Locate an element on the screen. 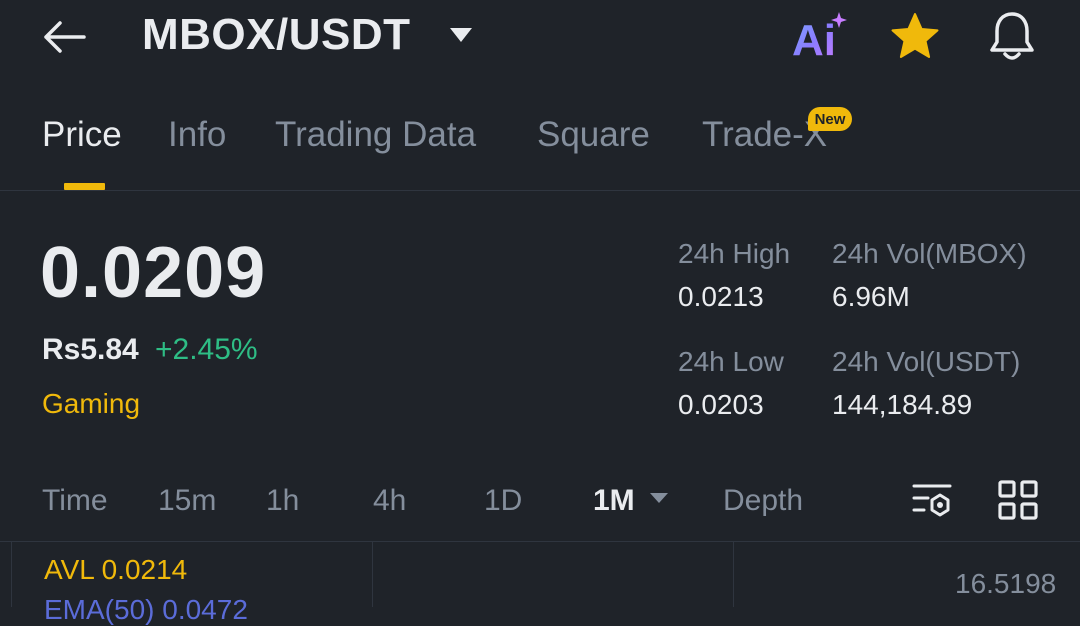 This screenshot has height=626, width=1080. star-icon is located at coordinates (915, 35).